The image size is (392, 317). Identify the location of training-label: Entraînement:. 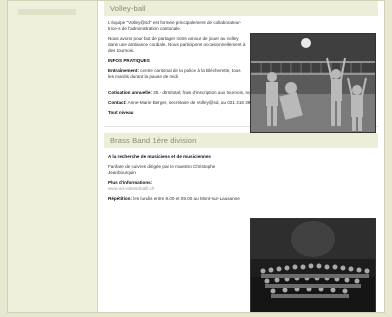
(123, 70).